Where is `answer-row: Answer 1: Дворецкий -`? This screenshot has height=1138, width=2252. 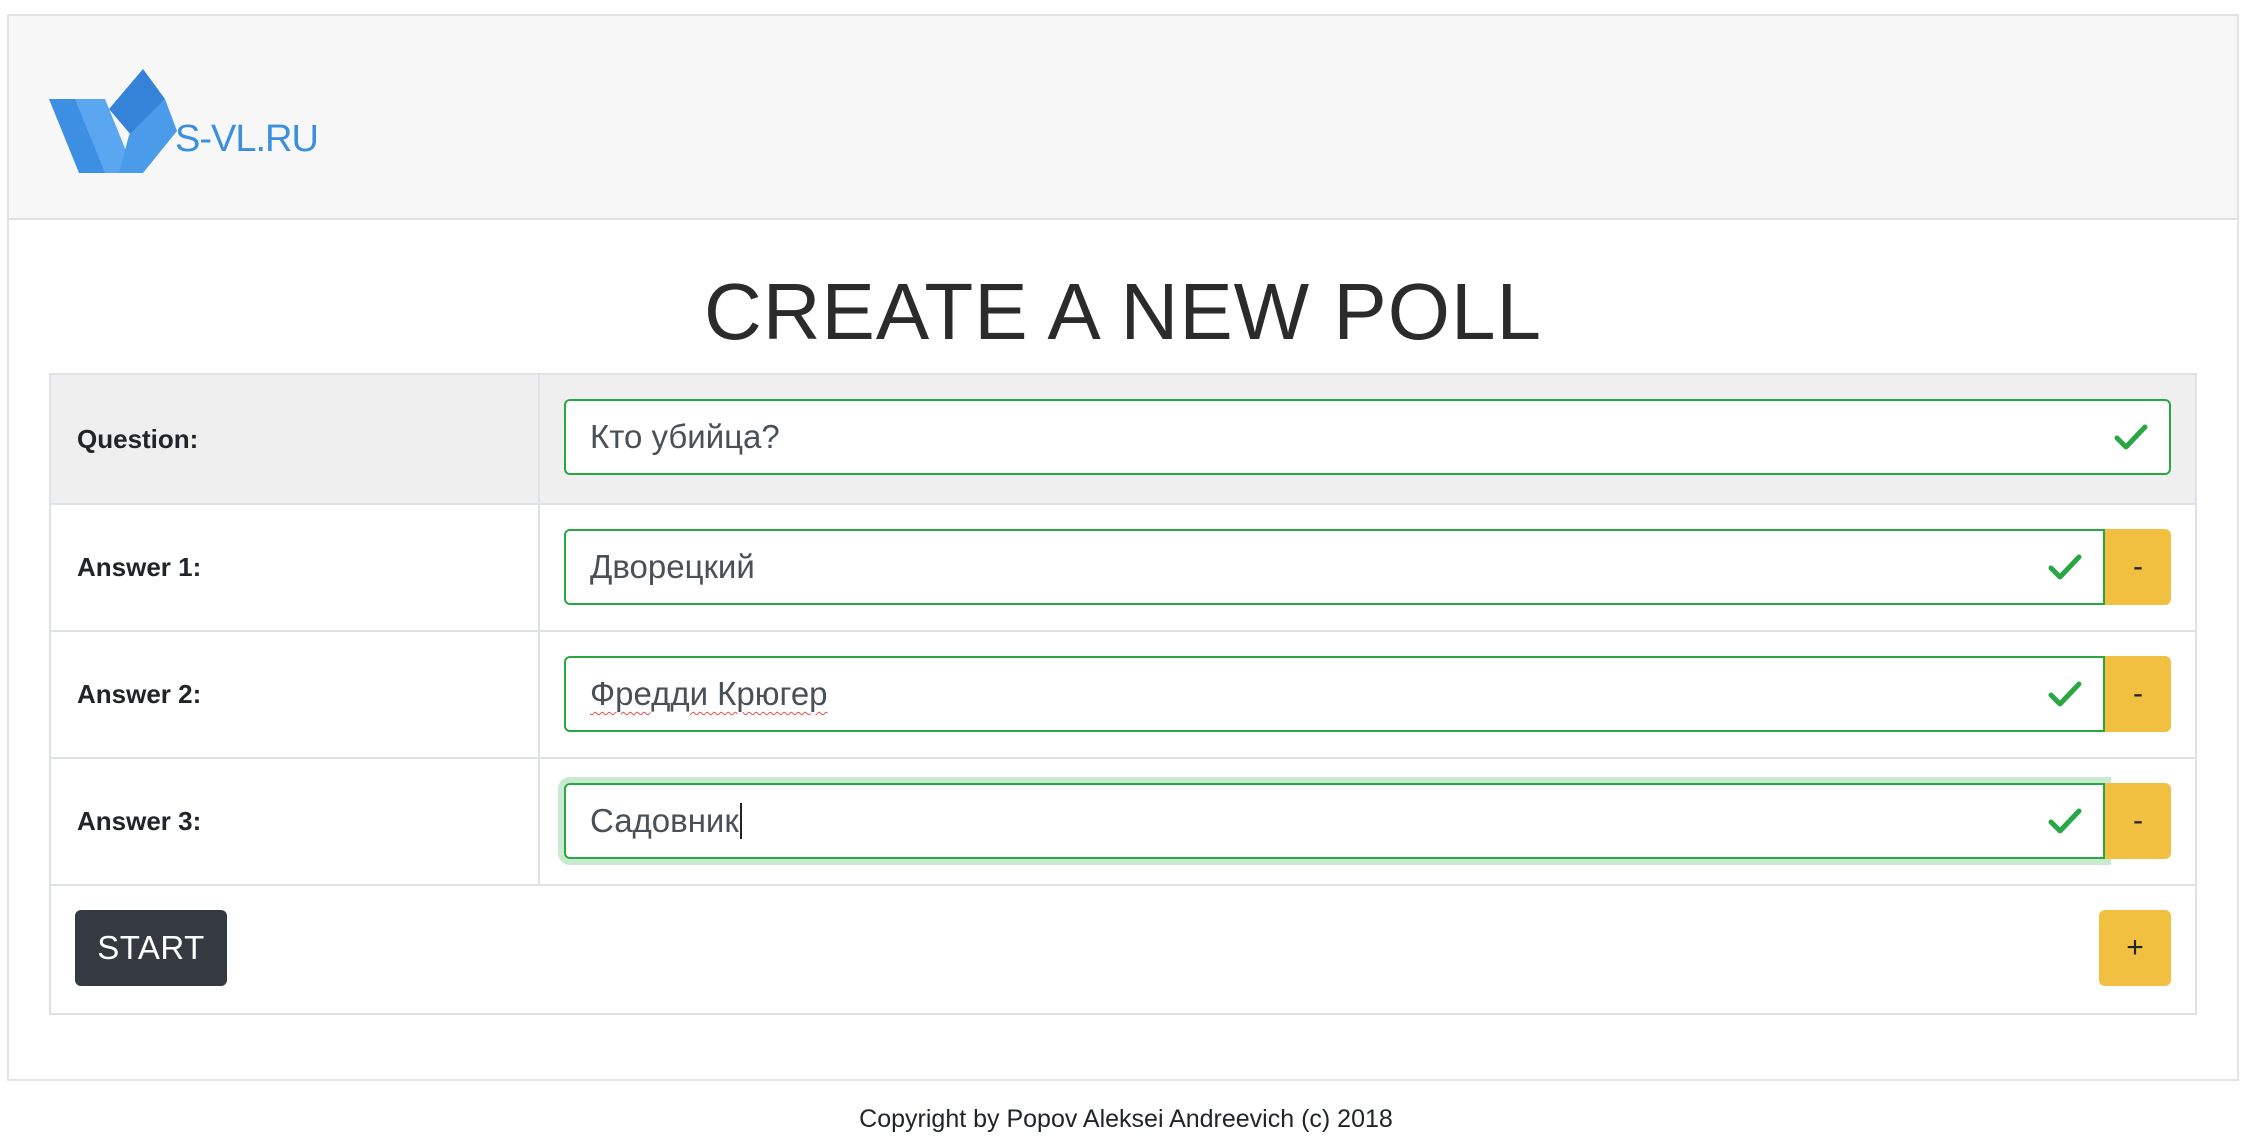
answer-row: Answer 1: Дворецкий - is located at coordinates (1123, 568).